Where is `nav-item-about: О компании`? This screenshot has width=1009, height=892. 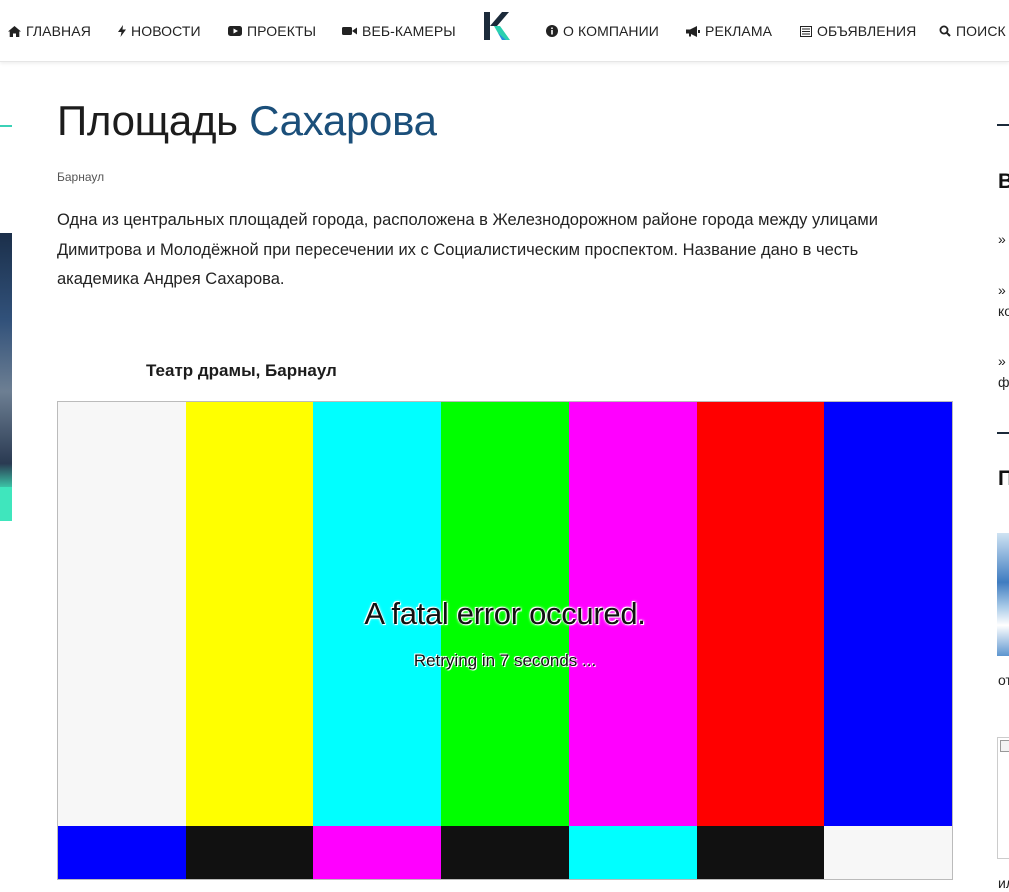 nav-item-about: О компании is located at coordinates (602, 31).